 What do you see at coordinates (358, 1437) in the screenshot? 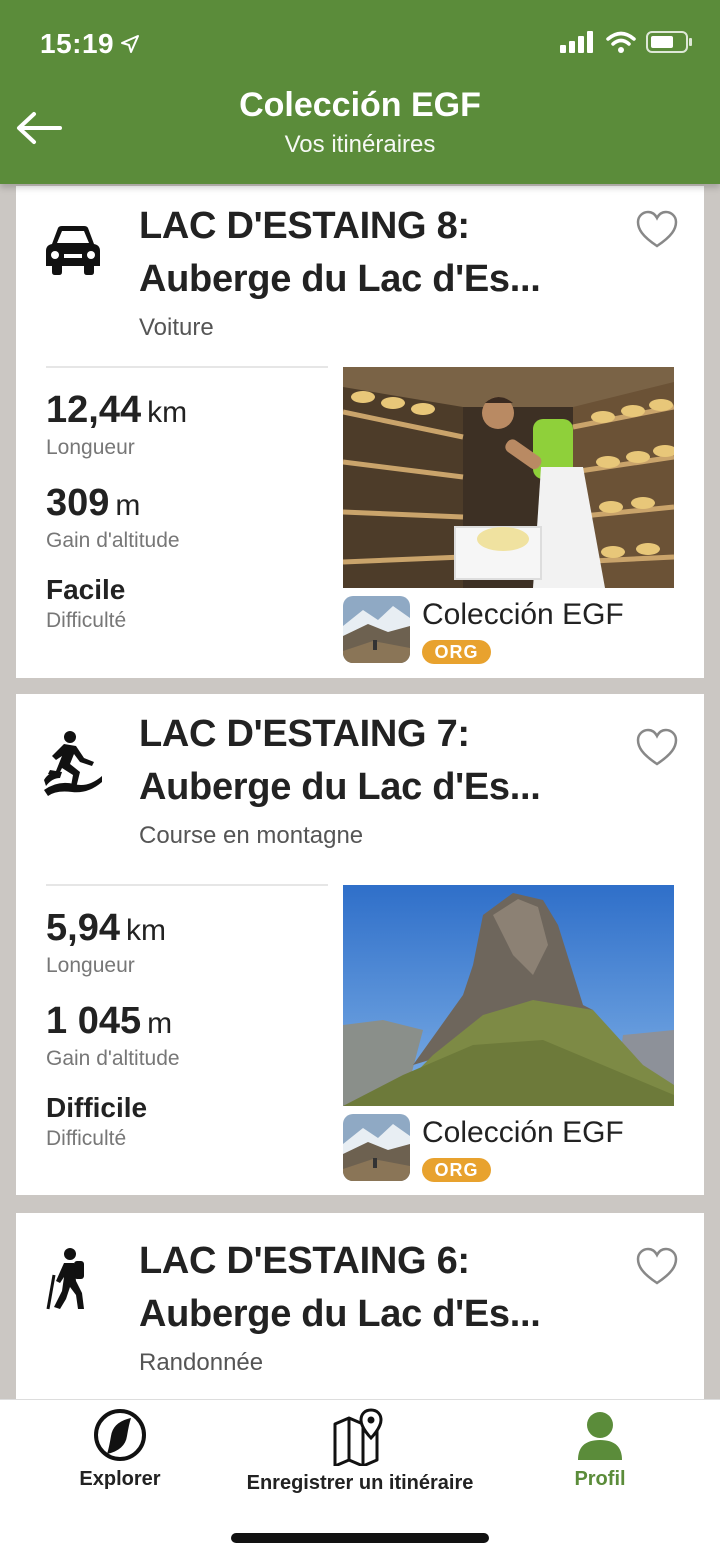
I see `map-pin-icon` at bounding box center [358, 1437].